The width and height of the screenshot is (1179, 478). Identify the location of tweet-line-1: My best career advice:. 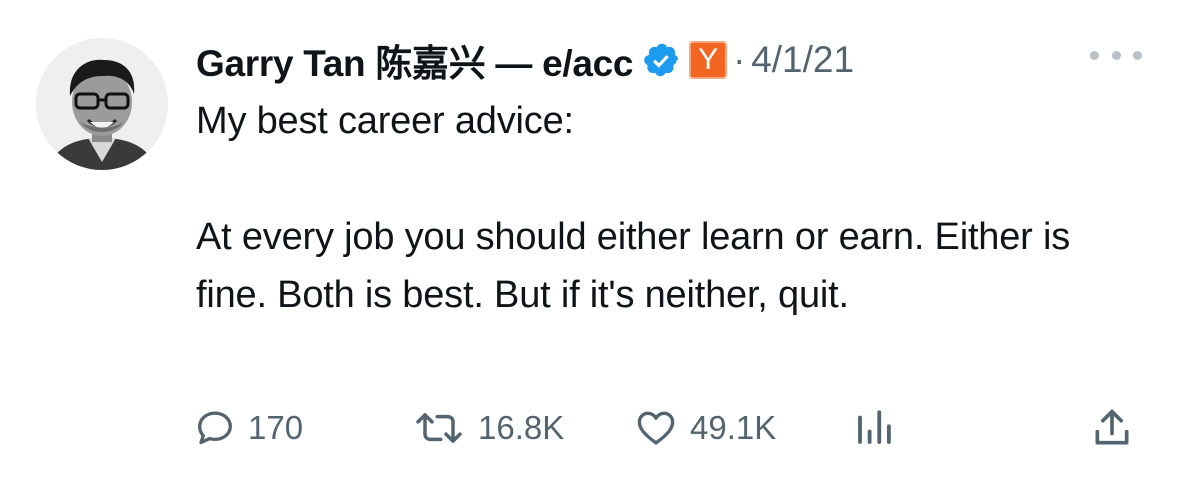
(385, 121).